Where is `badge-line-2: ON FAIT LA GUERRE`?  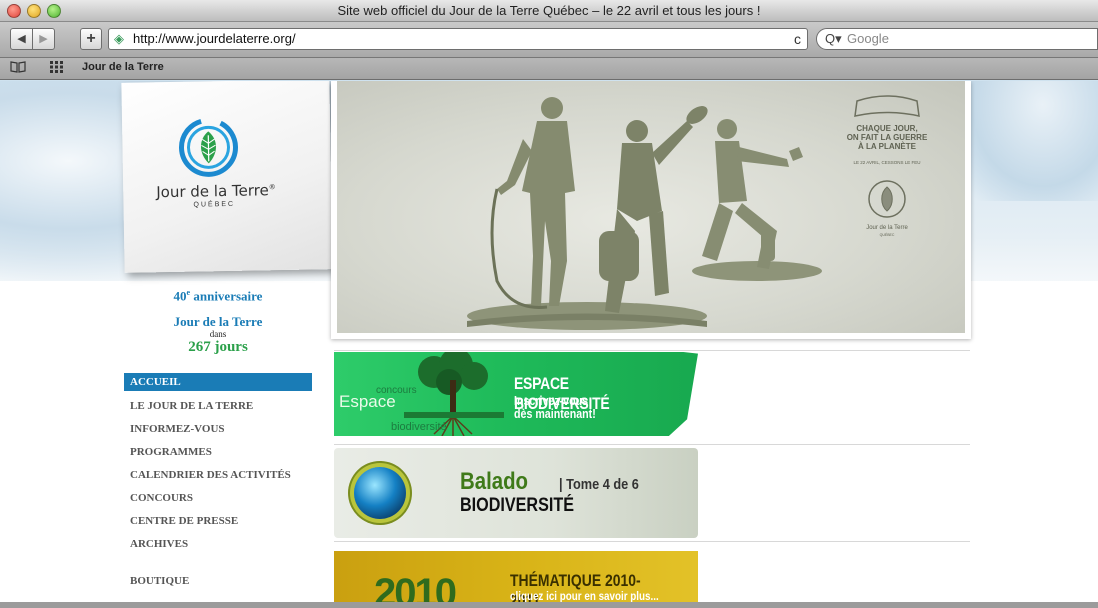 badge-line-2: ON FAIT LA GUERRE is located at coordinates (887, 137).